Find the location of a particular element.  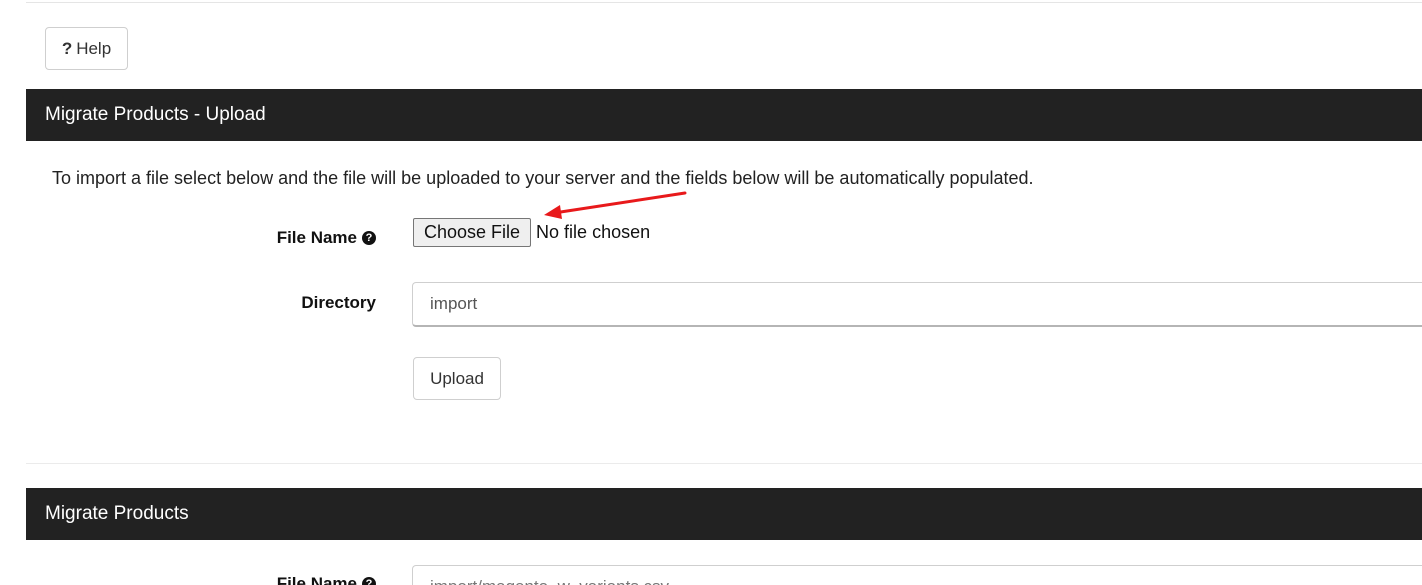

help-button-label: Help is located at coordinates (94, 48).